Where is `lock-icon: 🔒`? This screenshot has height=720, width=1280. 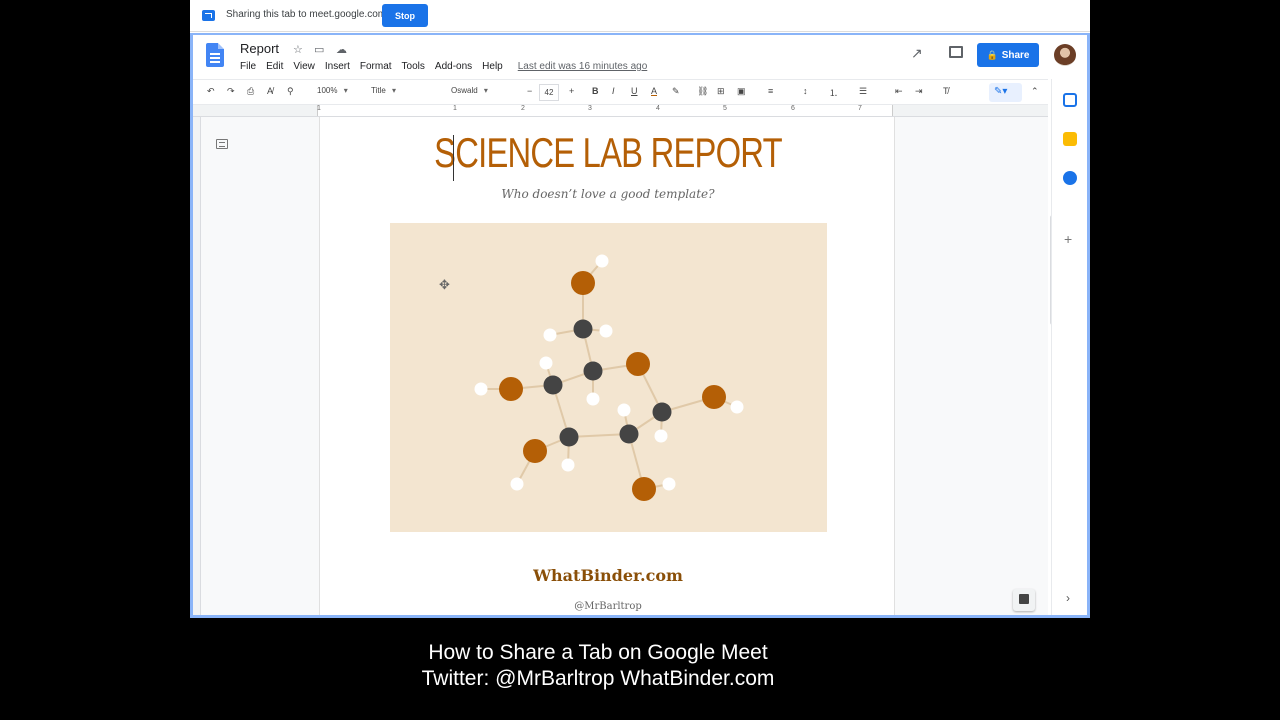 lock-icon: 🔒 is located at coordinates (992, 54).